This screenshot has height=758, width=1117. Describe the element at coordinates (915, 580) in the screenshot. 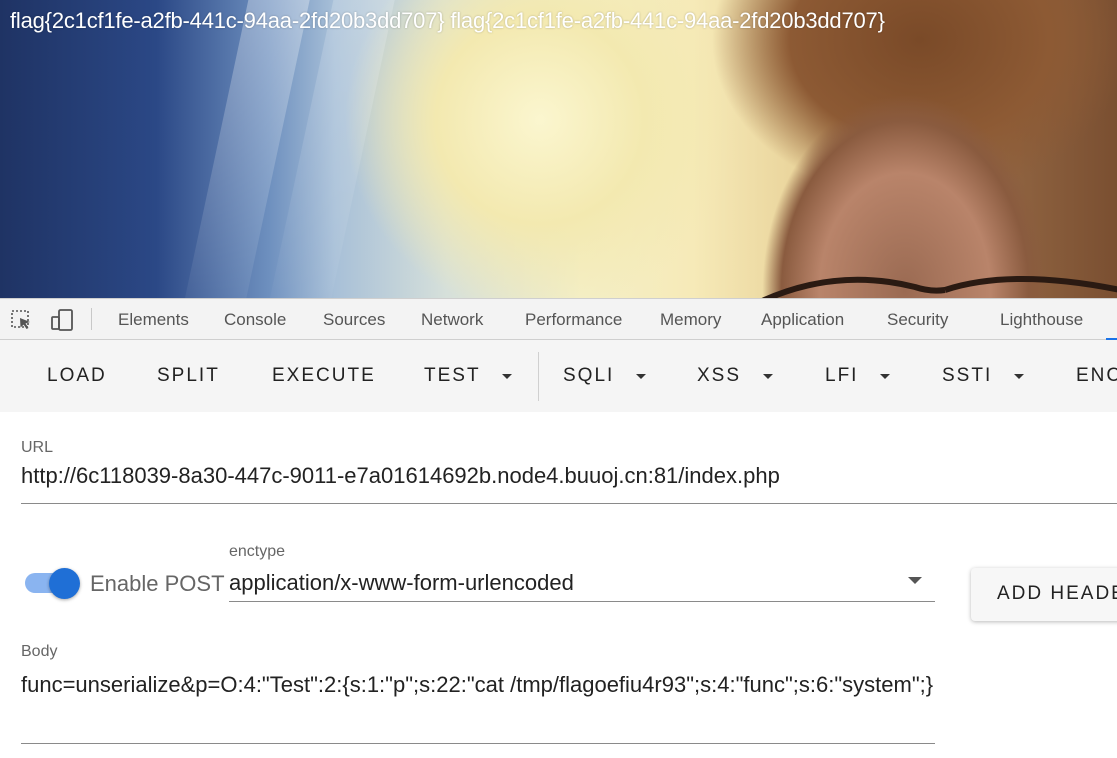

I see `dropdown-arrow-icon` at that location.